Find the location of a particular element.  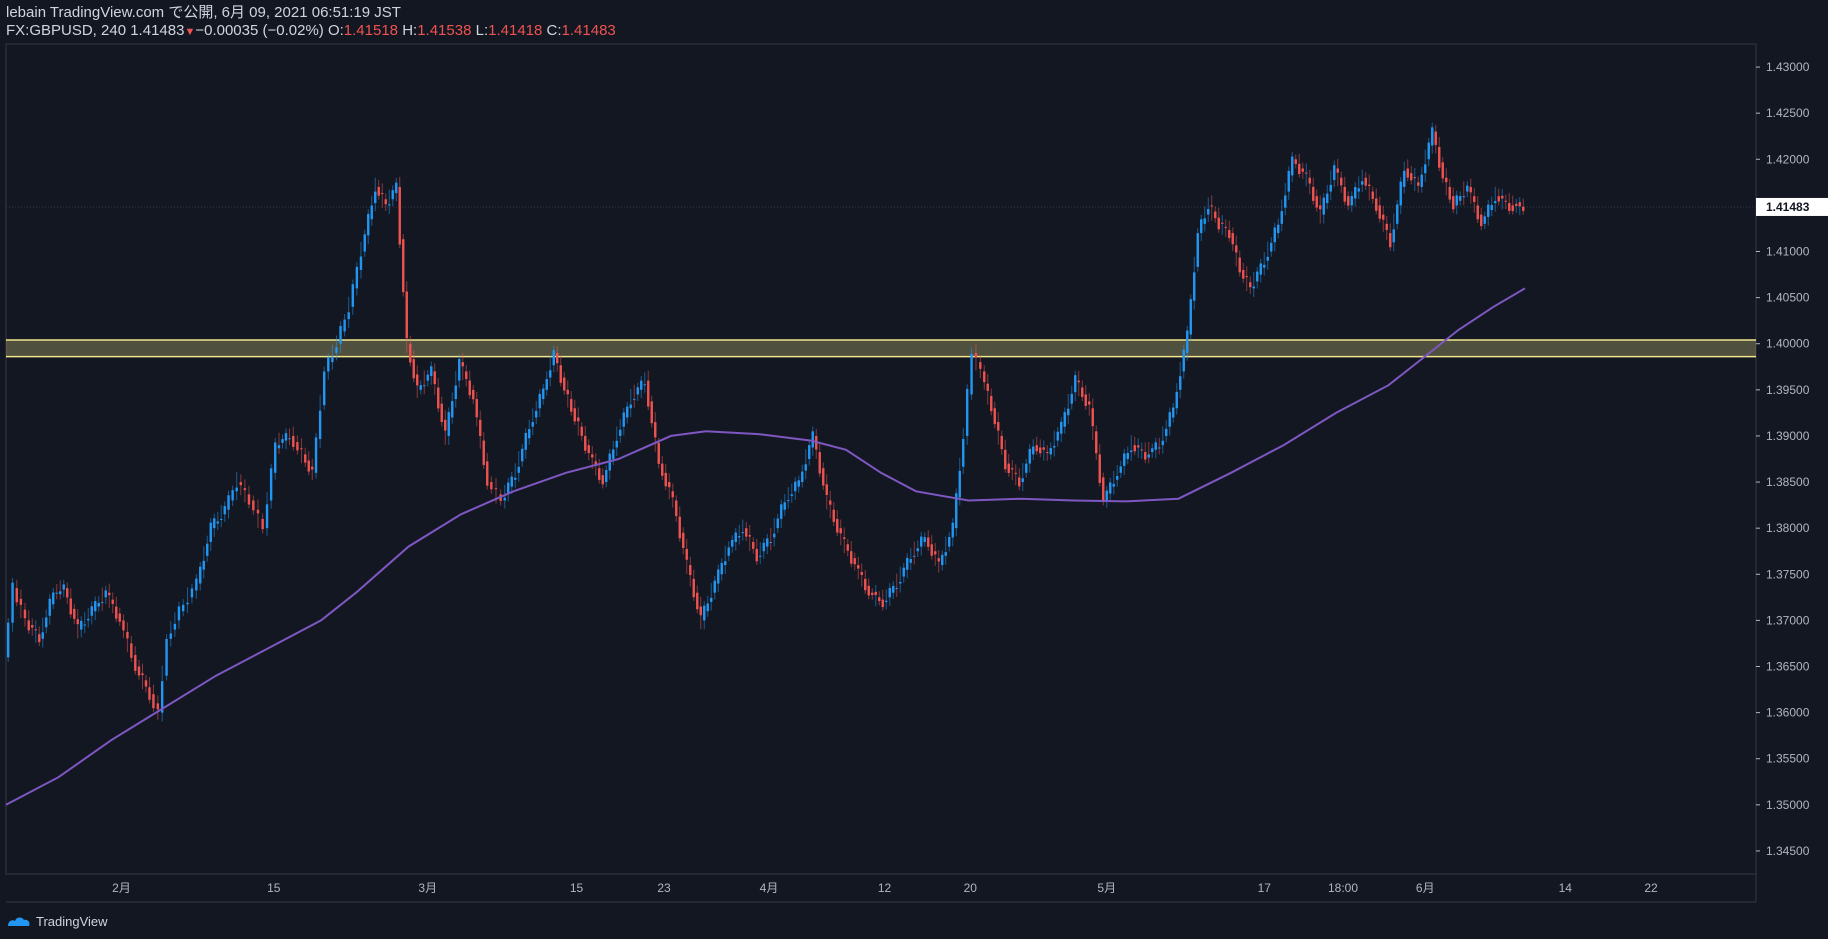

price-tick-label: 1.36500 is located at coordinates (1788, 667).